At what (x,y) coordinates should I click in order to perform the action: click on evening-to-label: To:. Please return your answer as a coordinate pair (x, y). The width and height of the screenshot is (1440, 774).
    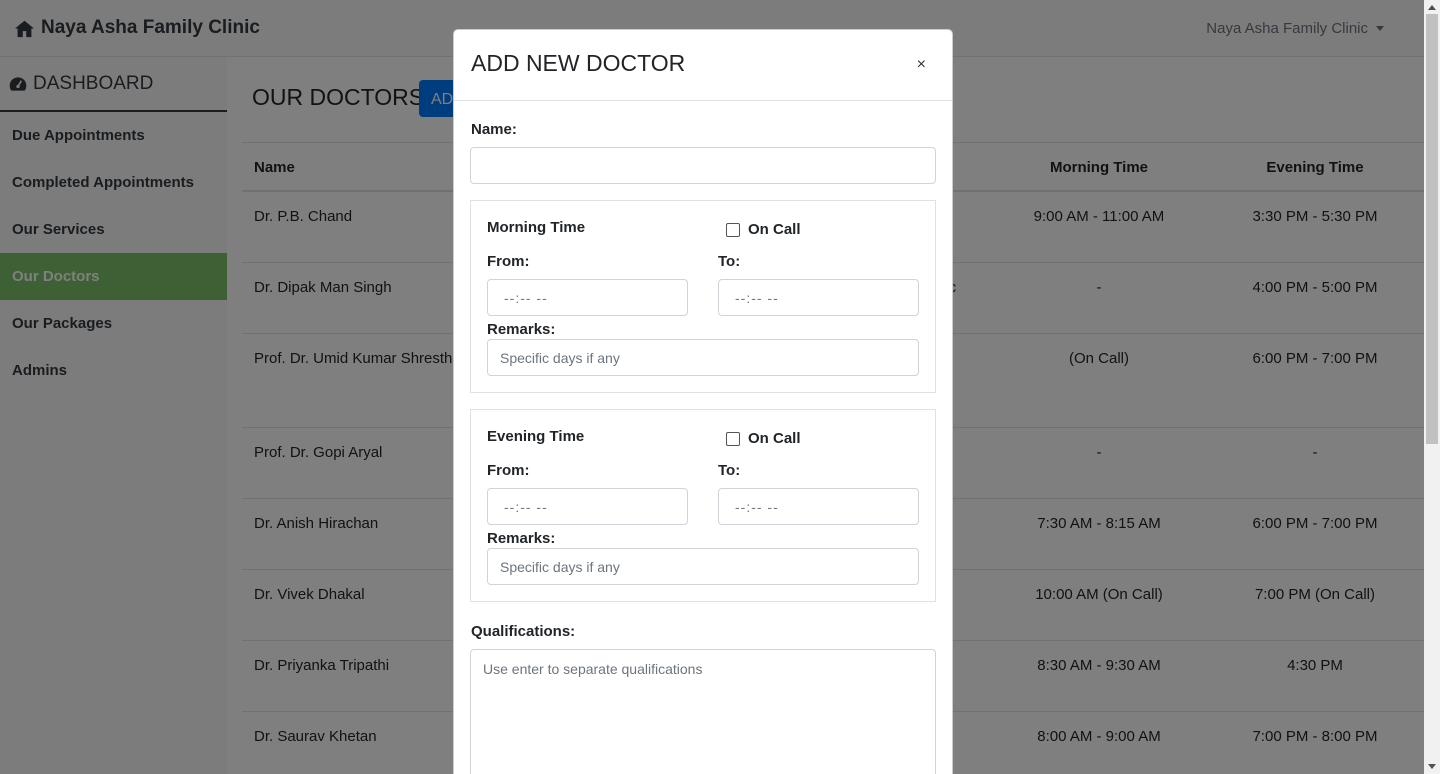
    Looking at the image, I should click on (729, 470).